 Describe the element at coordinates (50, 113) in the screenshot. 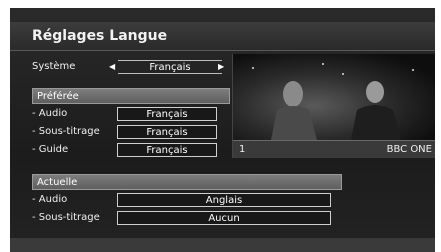

I see `preferred-audio-label: - Audio` at that location.